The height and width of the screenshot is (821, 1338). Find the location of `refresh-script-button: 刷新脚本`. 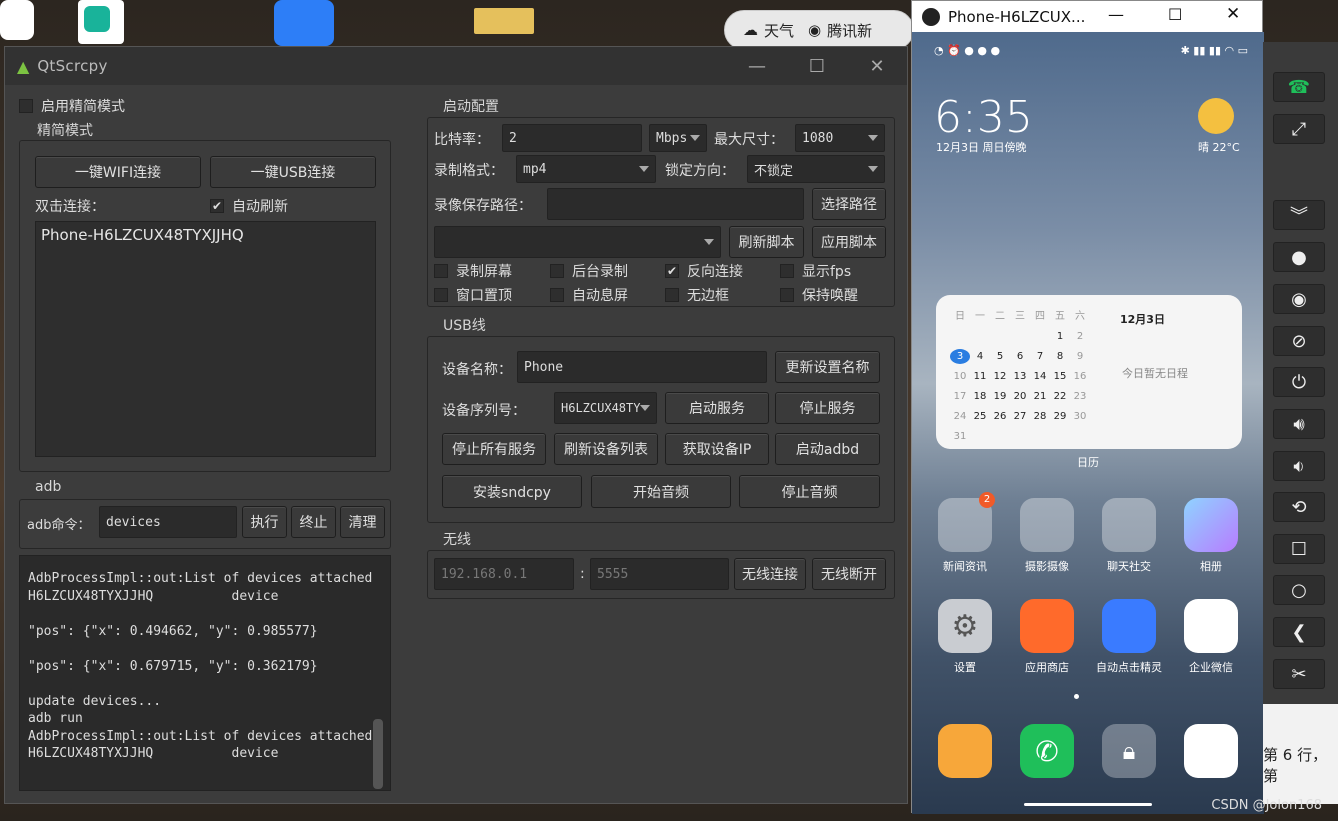

refresh-script-button: 刷新脚本 is located at coordinates (766, 242).